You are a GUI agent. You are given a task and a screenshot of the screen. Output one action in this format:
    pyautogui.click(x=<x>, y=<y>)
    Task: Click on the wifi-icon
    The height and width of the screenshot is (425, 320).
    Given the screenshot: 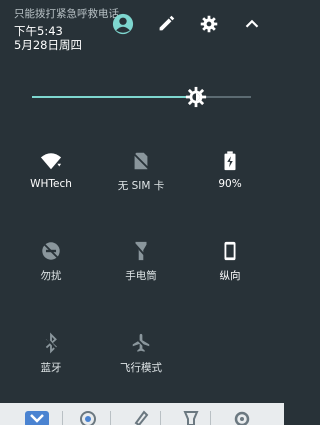 What is the action you would take?
    pyautogui.click(x=51, y=161)
    